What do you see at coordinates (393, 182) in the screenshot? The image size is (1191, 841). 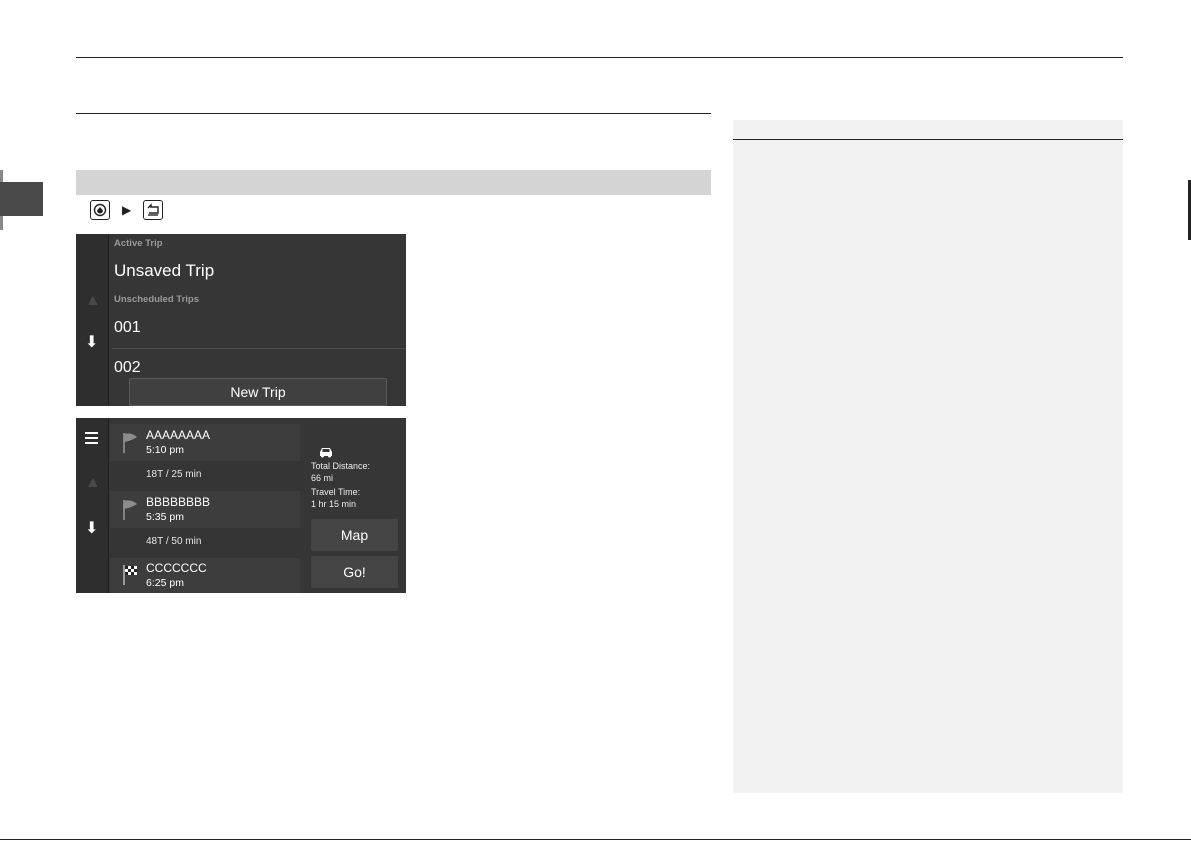 I see `procedure-header-band` at bounding box center [393, 182].